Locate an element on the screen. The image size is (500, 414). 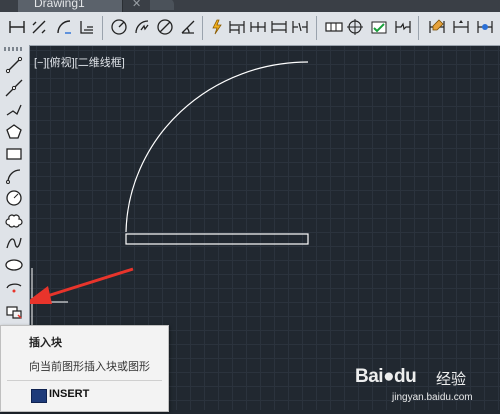
dimension-override-icon is located at coordinates (485, 27).